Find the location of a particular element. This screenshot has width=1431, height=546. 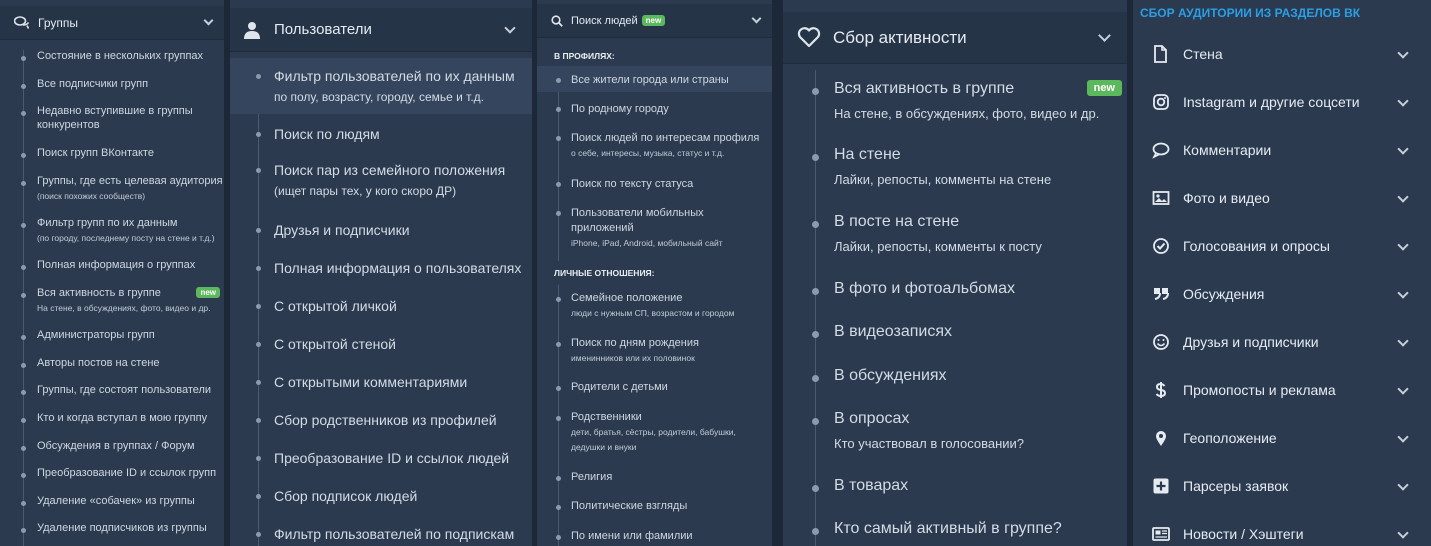

people-menu-item: Политические взгляды is located at coordinates (654, 510).